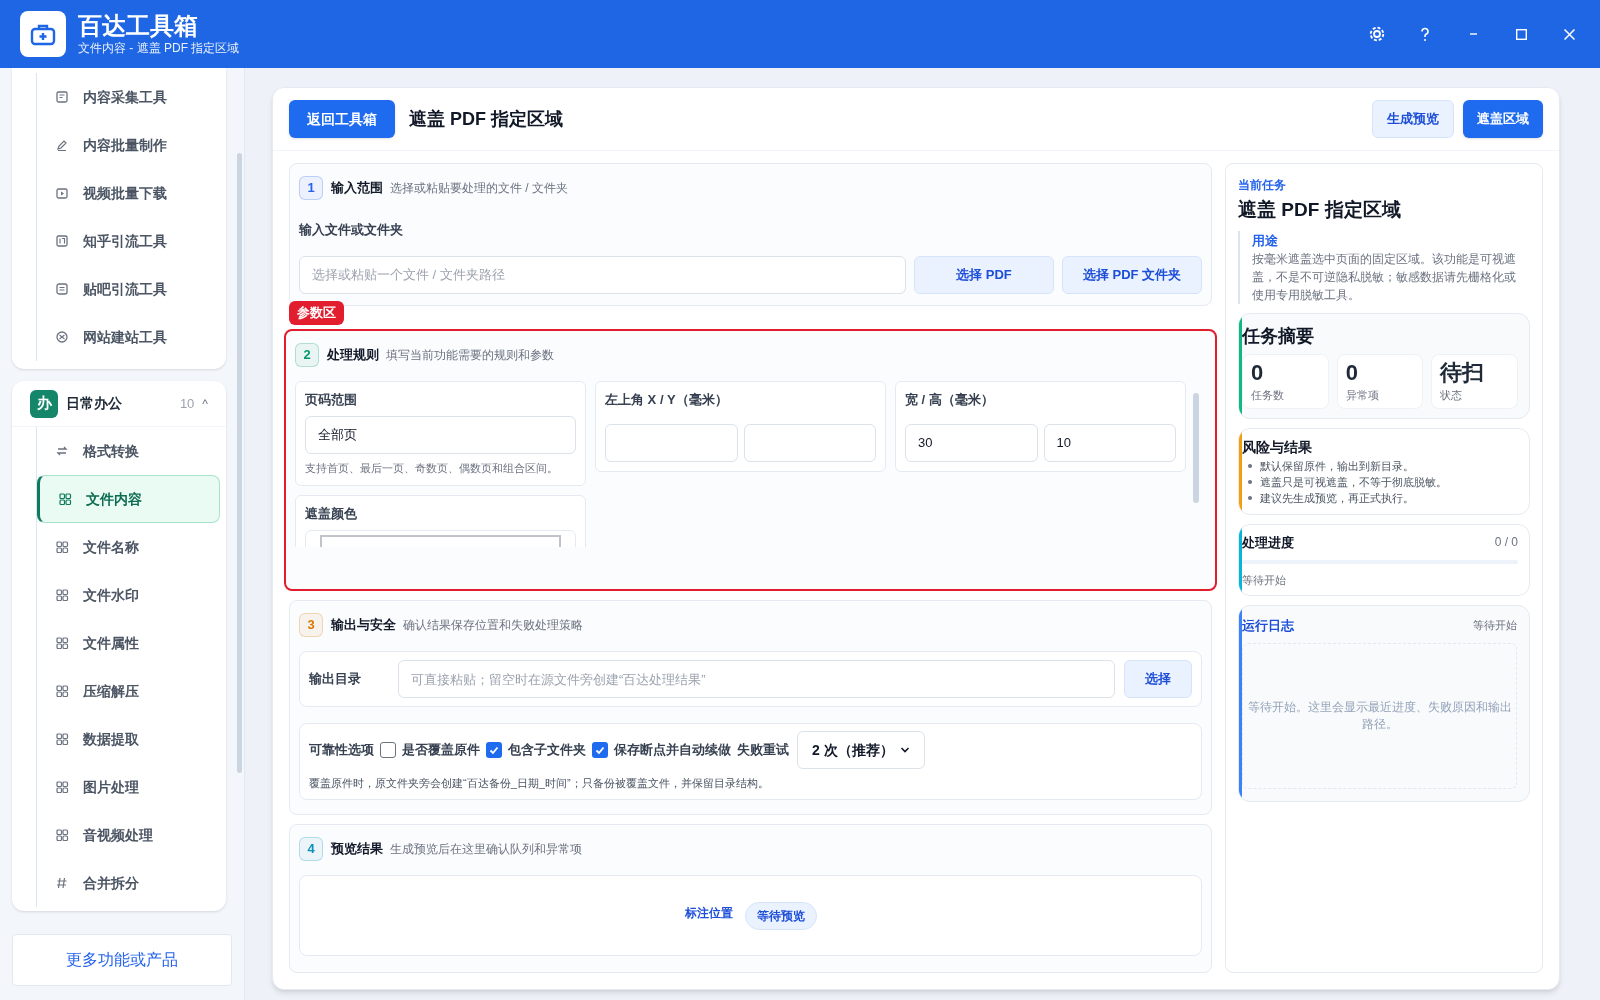 The image size is (1600, 1000). What do you see at coordinates (1109, 442) in the screenshot?
I see `number-field: 10` at bounding box center [1109, 442].